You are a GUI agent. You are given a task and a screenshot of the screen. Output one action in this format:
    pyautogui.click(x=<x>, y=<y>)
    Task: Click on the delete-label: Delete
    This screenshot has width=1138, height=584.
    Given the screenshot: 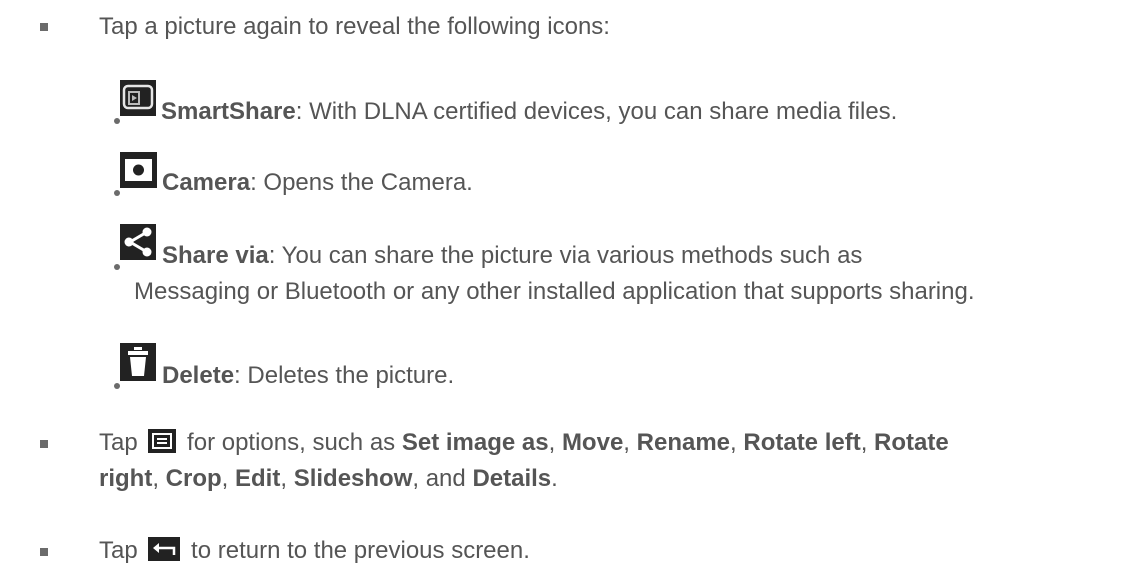 What is the action you would take?
    pyautogui.click(x=198, y=375)
    